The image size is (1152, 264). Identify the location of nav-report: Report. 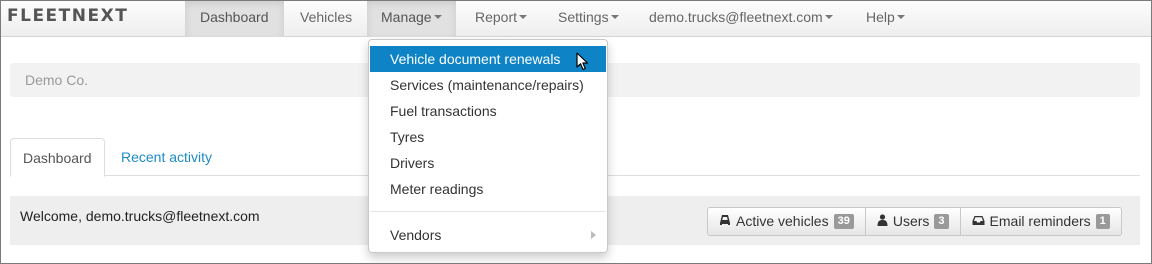
(501, 18).